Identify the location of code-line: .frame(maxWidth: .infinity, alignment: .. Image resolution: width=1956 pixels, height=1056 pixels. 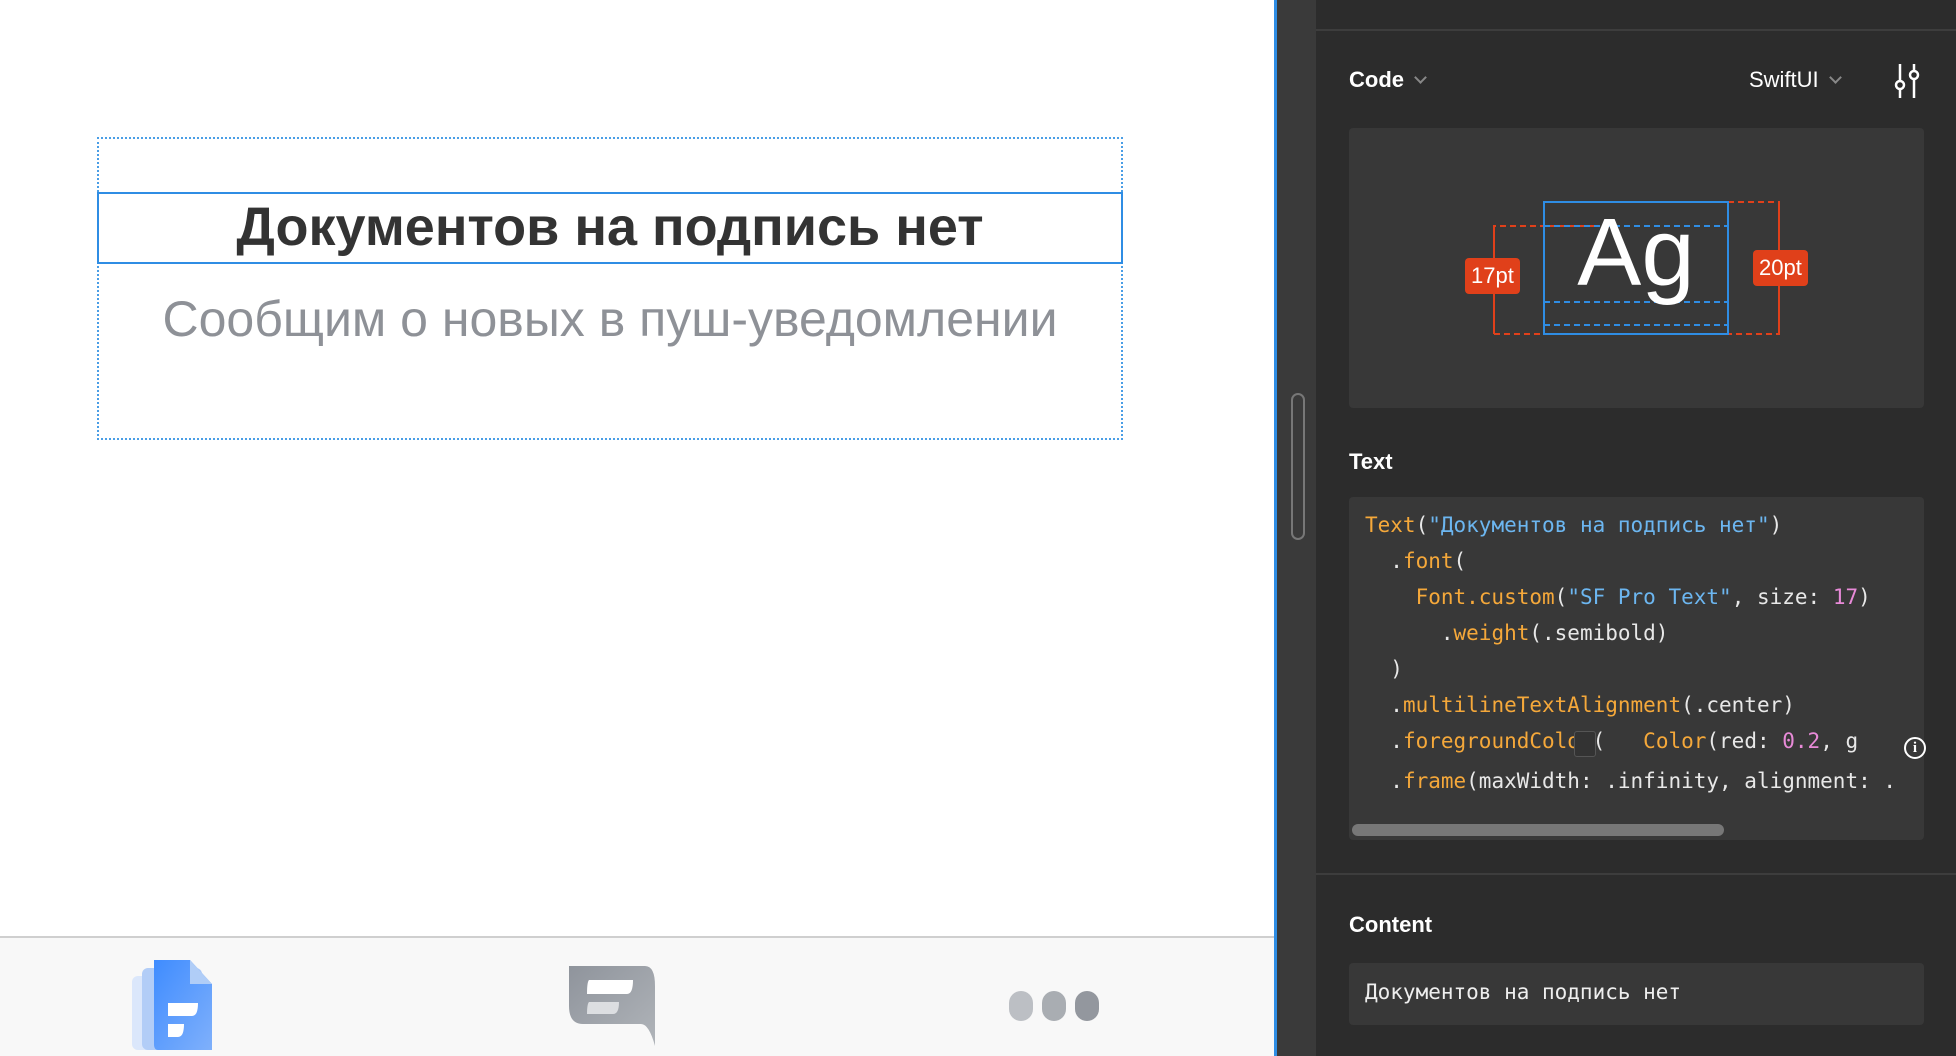
(1630, 781).